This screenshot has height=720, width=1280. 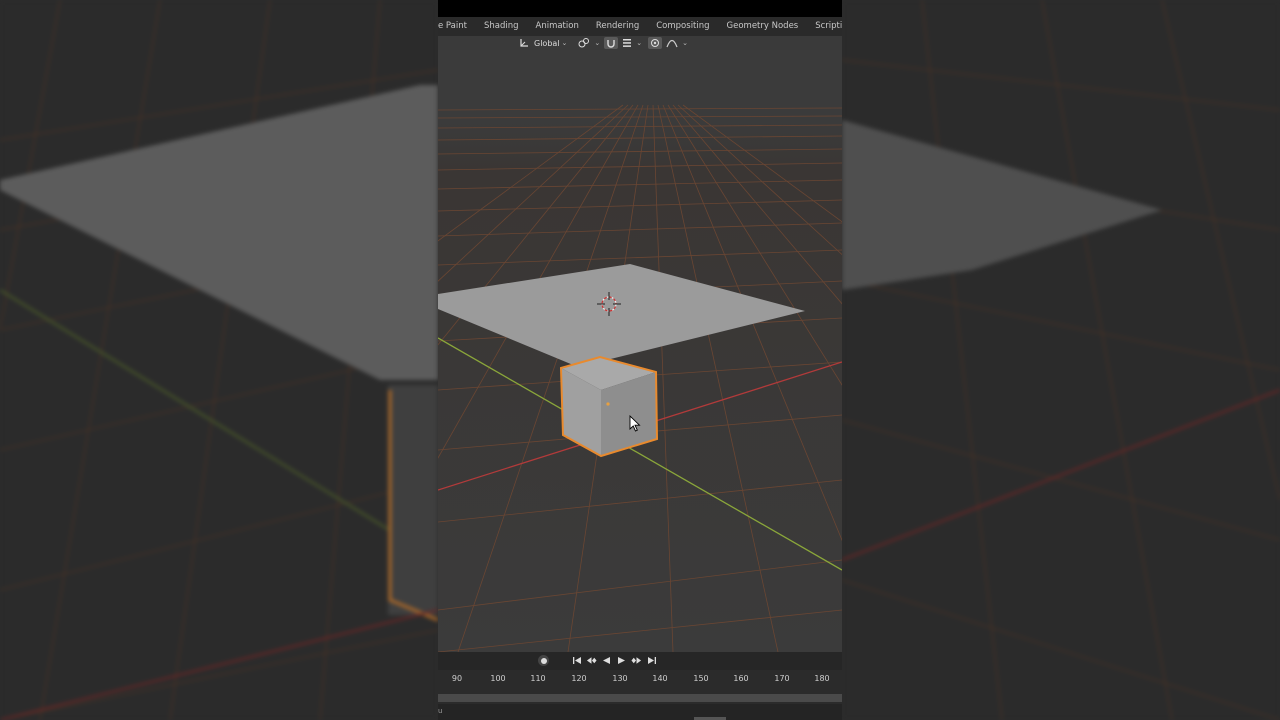 I want to click on jump-to-keyframe-back-icon, so click(x=591, y=660).